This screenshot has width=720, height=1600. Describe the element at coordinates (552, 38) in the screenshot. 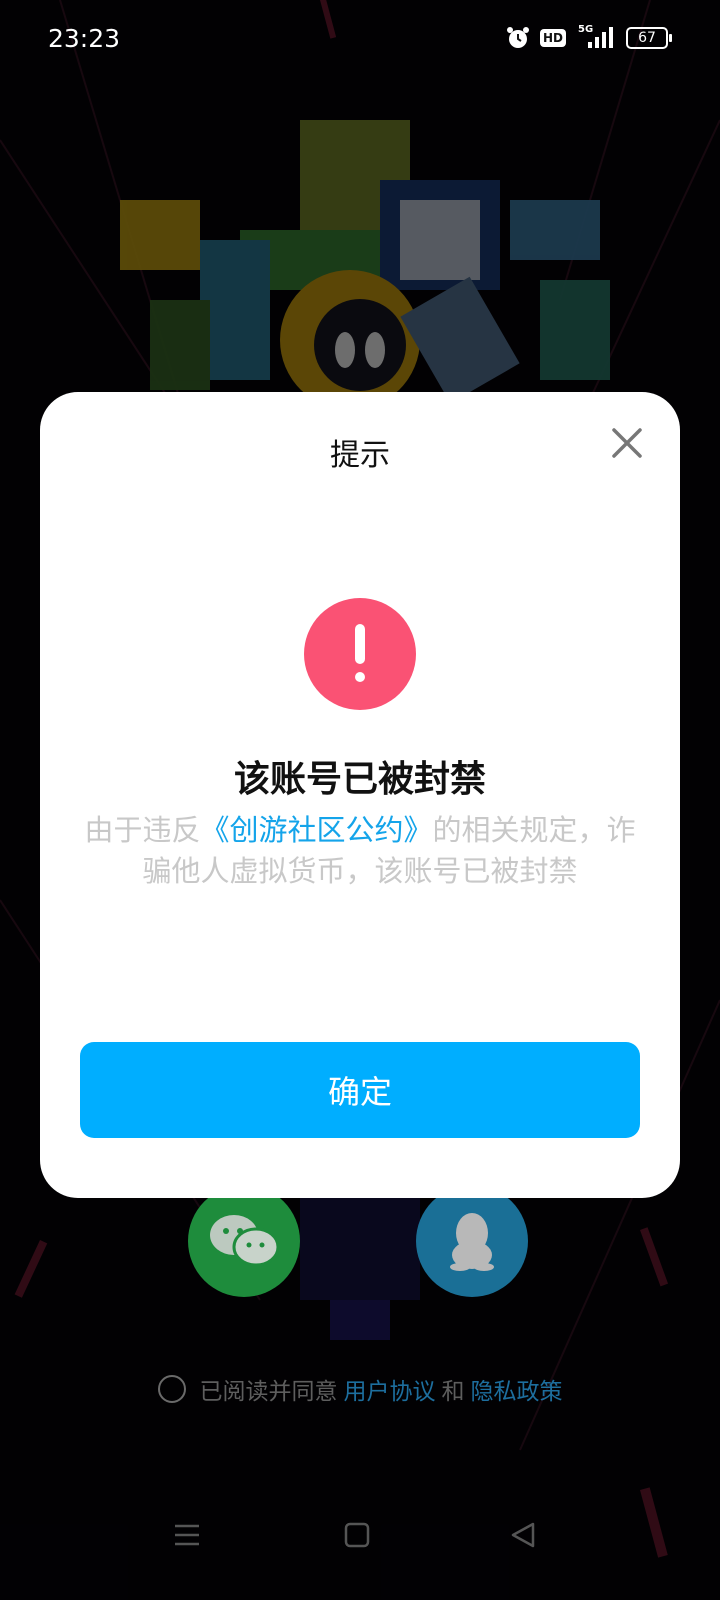

I see `hd-badge: HD` at that location.